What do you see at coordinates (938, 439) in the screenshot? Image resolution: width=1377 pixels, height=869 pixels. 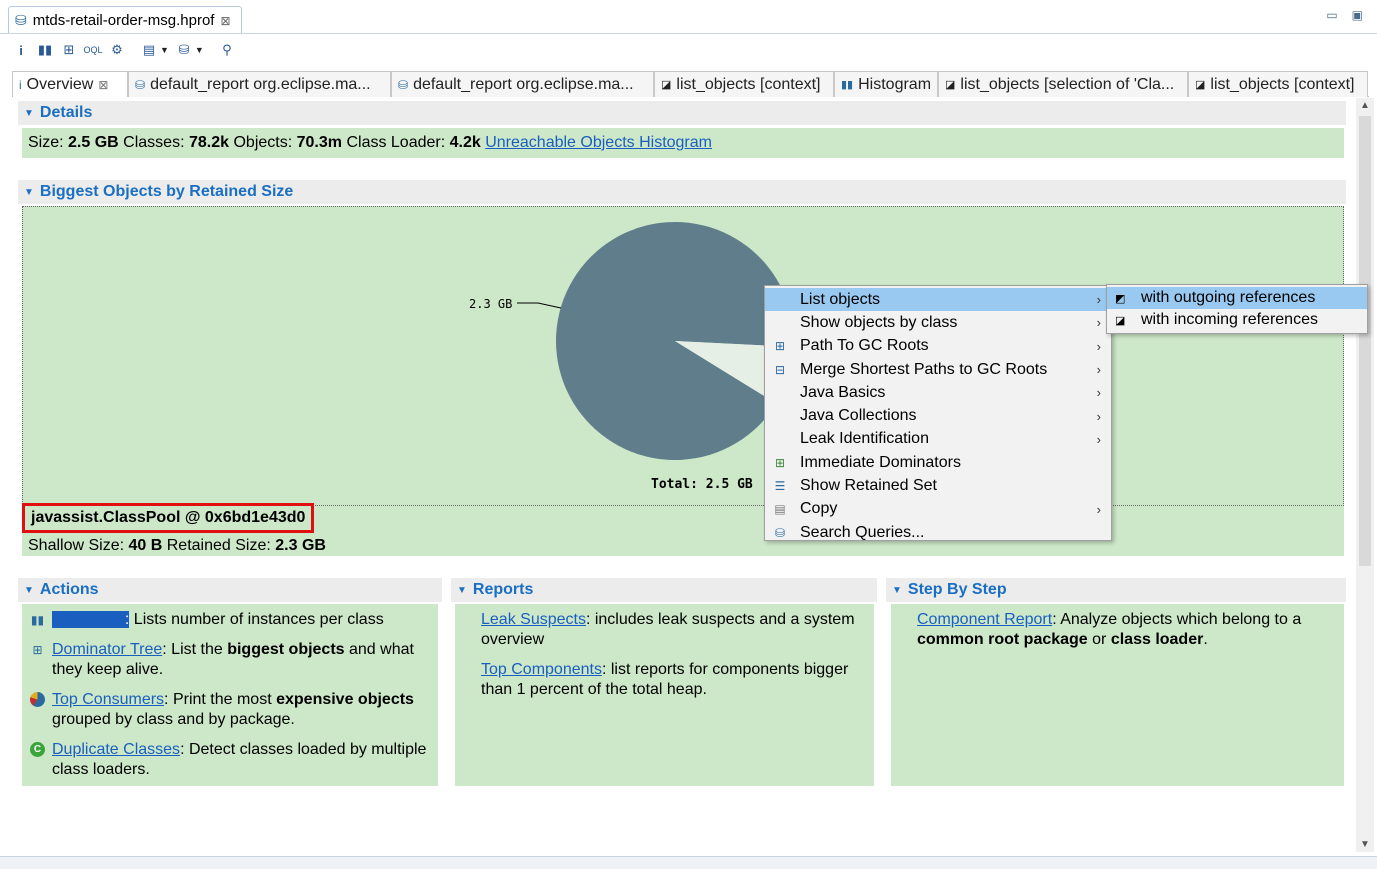 I see `menu-item-leak-identification: Leak Identification ›` at bounding box center [938, 439].